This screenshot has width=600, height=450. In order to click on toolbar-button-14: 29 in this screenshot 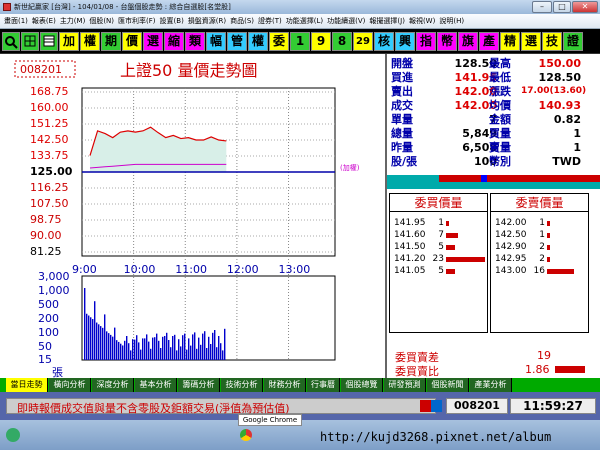, I will do `click(363, 41)`.